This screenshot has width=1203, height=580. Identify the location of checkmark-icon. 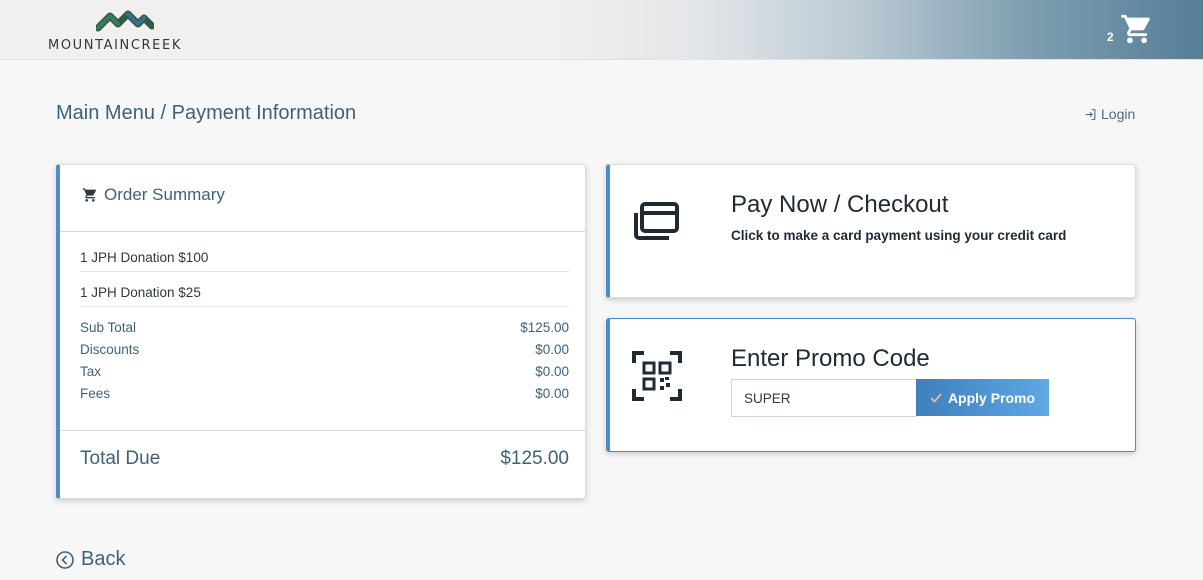
(936, 397).